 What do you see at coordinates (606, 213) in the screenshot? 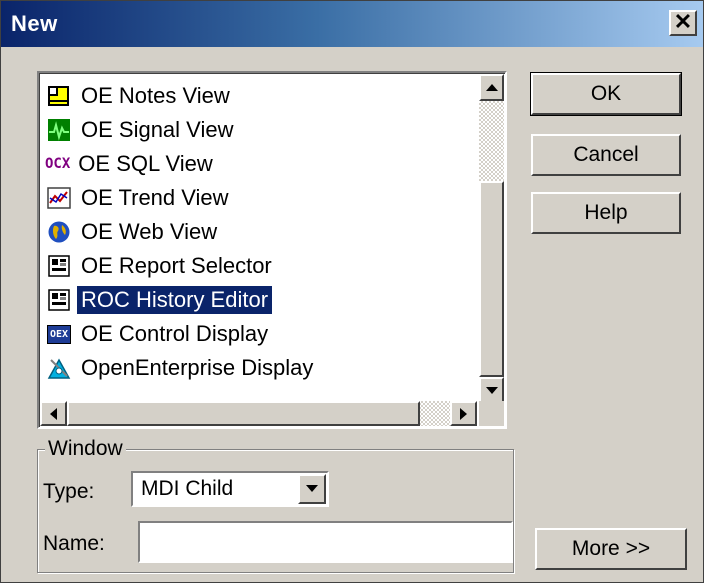
I see `help-button: Help` at bounding box center [606, 213].